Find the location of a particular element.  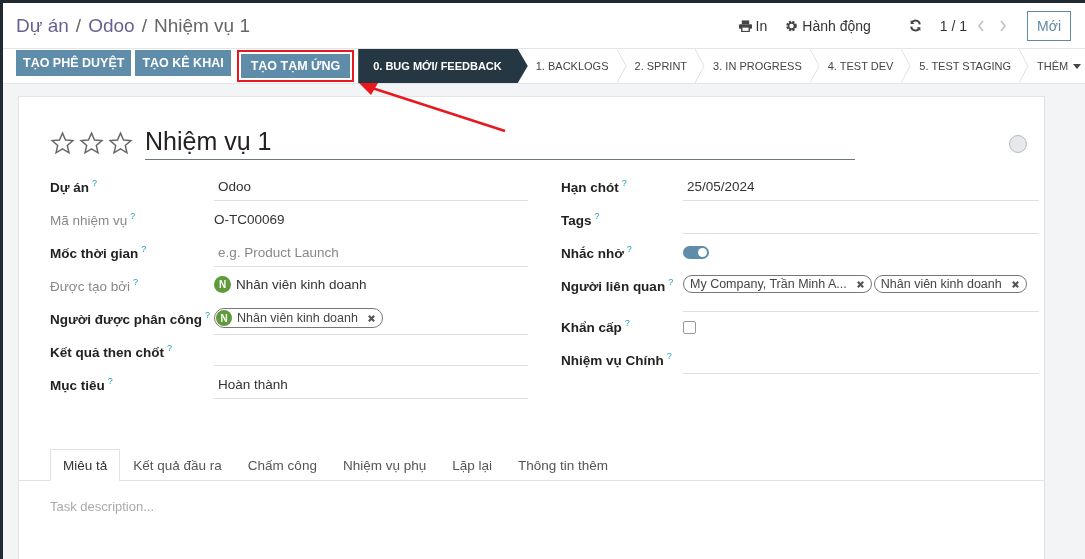

stage-button: 2. SPRINT is located at coordinates (661, 66).